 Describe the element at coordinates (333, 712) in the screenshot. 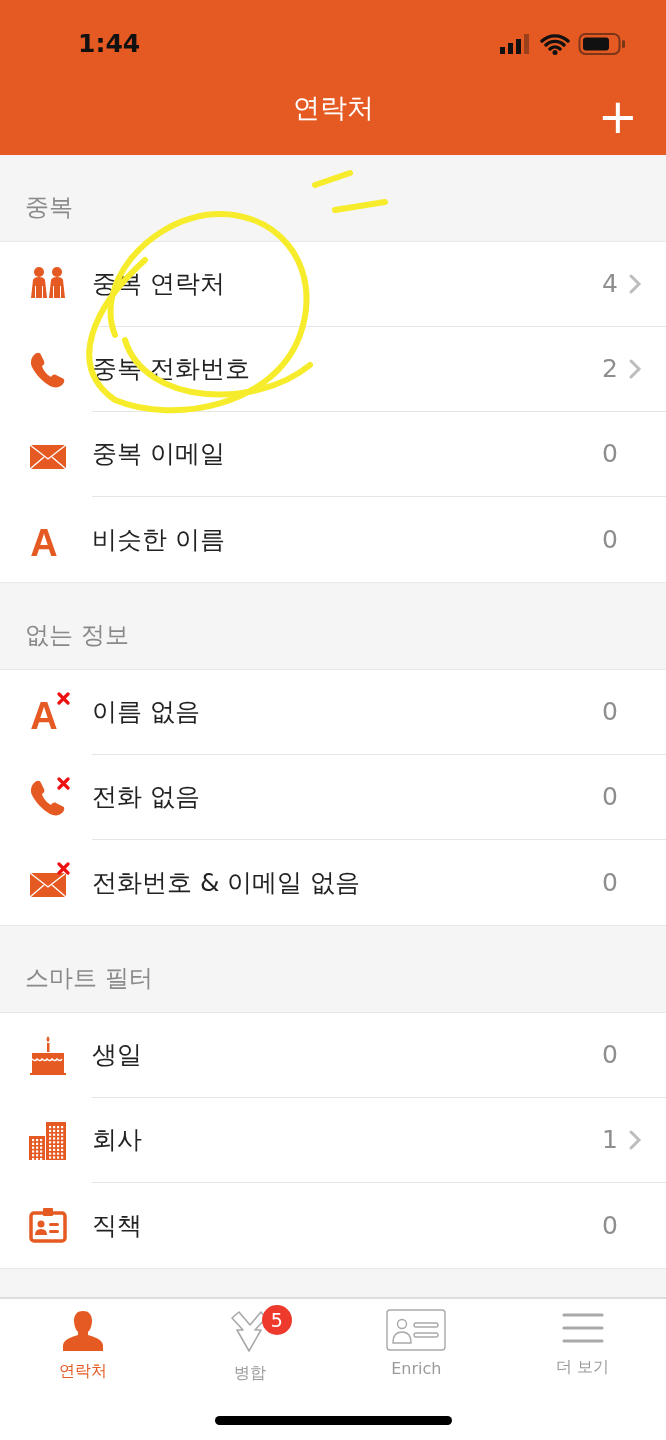

I see `filter-row: A 이름 없음 0` at that location.